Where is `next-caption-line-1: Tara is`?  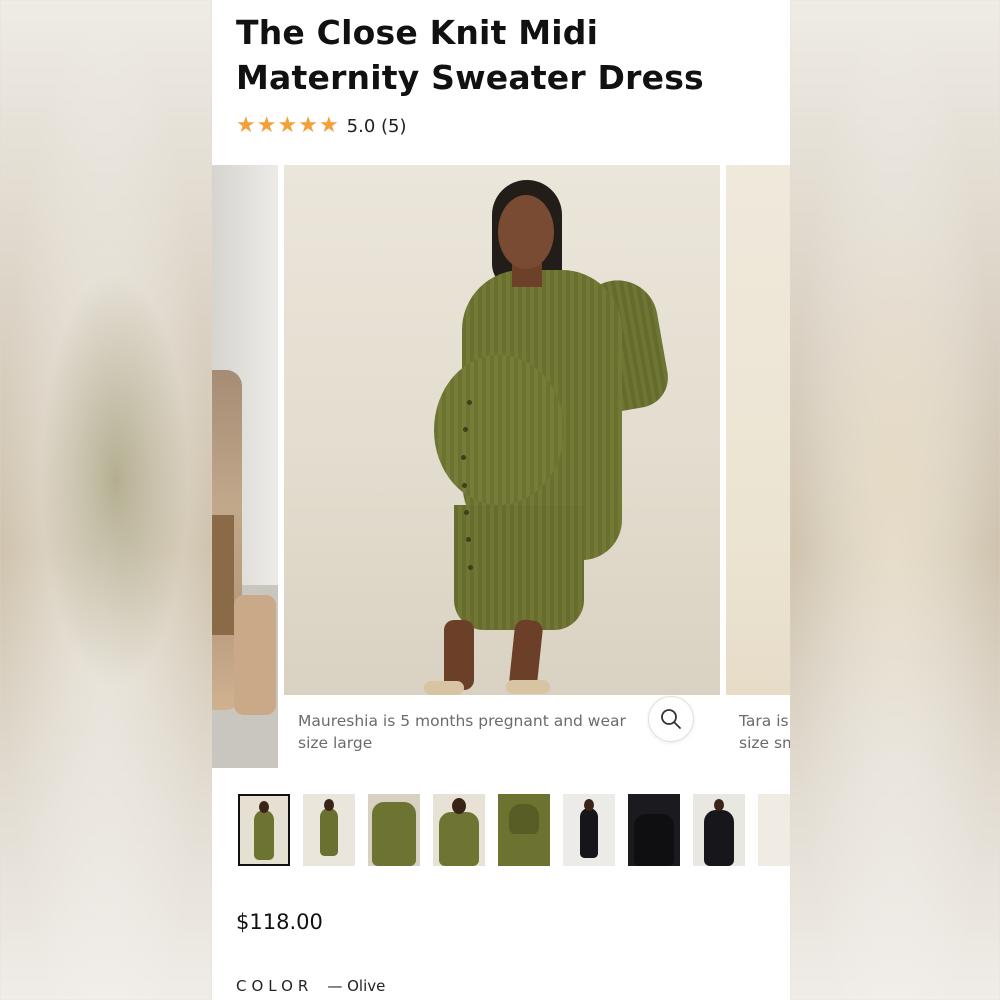 next-caption-line-1: Tara is is located at coordinates (764, 721).